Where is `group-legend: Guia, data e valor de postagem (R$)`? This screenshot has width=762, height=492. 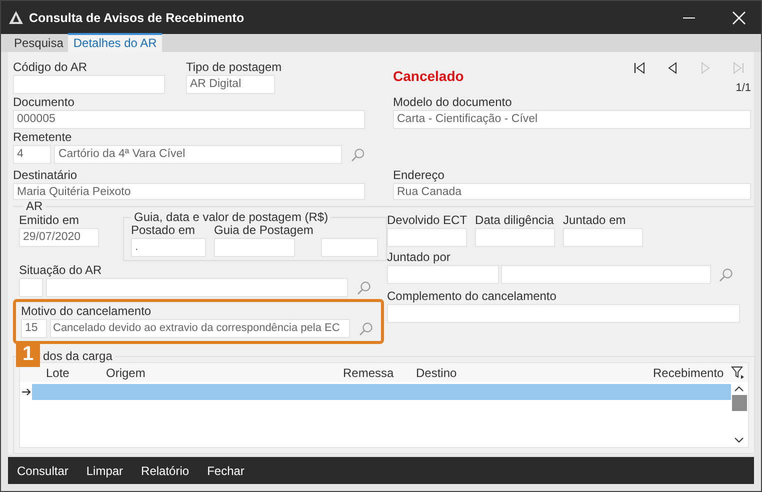
group-legend: Guia, data e valor de postagem (R$) is located at coordinates (231, 217).